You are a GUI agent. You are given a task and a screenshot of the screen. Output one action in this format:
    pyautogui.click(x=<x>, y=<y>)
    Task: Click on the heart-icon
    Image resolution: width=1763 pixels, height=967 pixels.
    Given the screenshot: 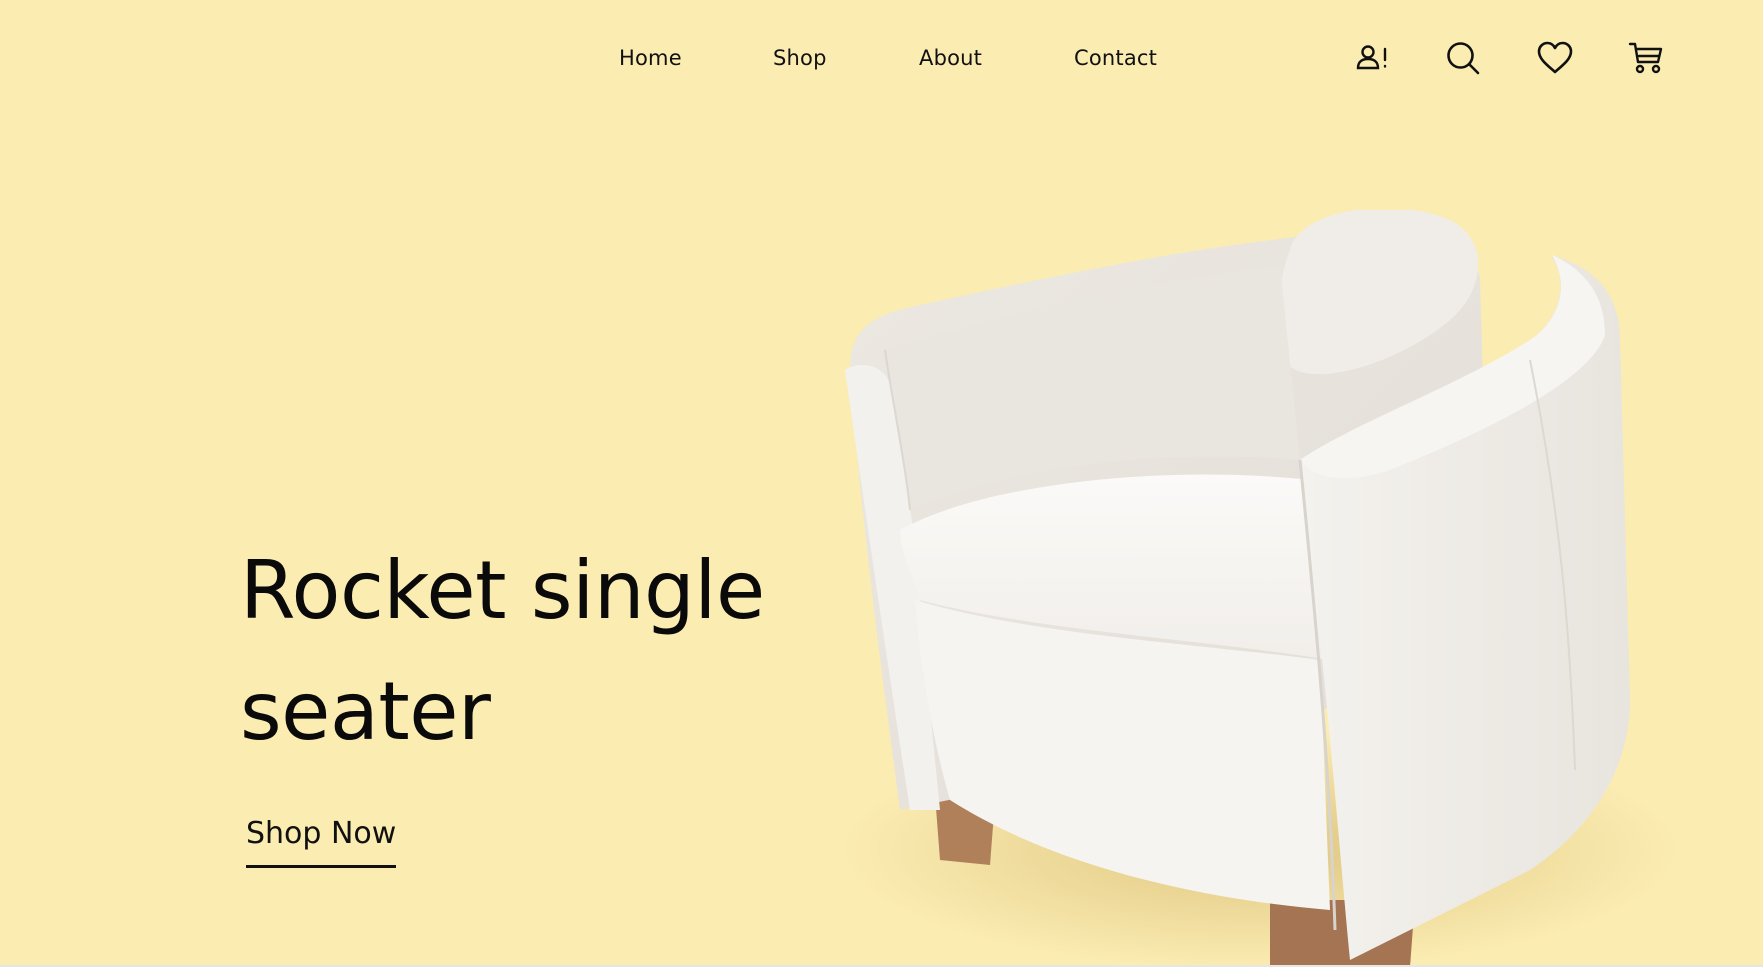 What is the action you would take?
    pyautogui.click(x=1555, y=58)
    